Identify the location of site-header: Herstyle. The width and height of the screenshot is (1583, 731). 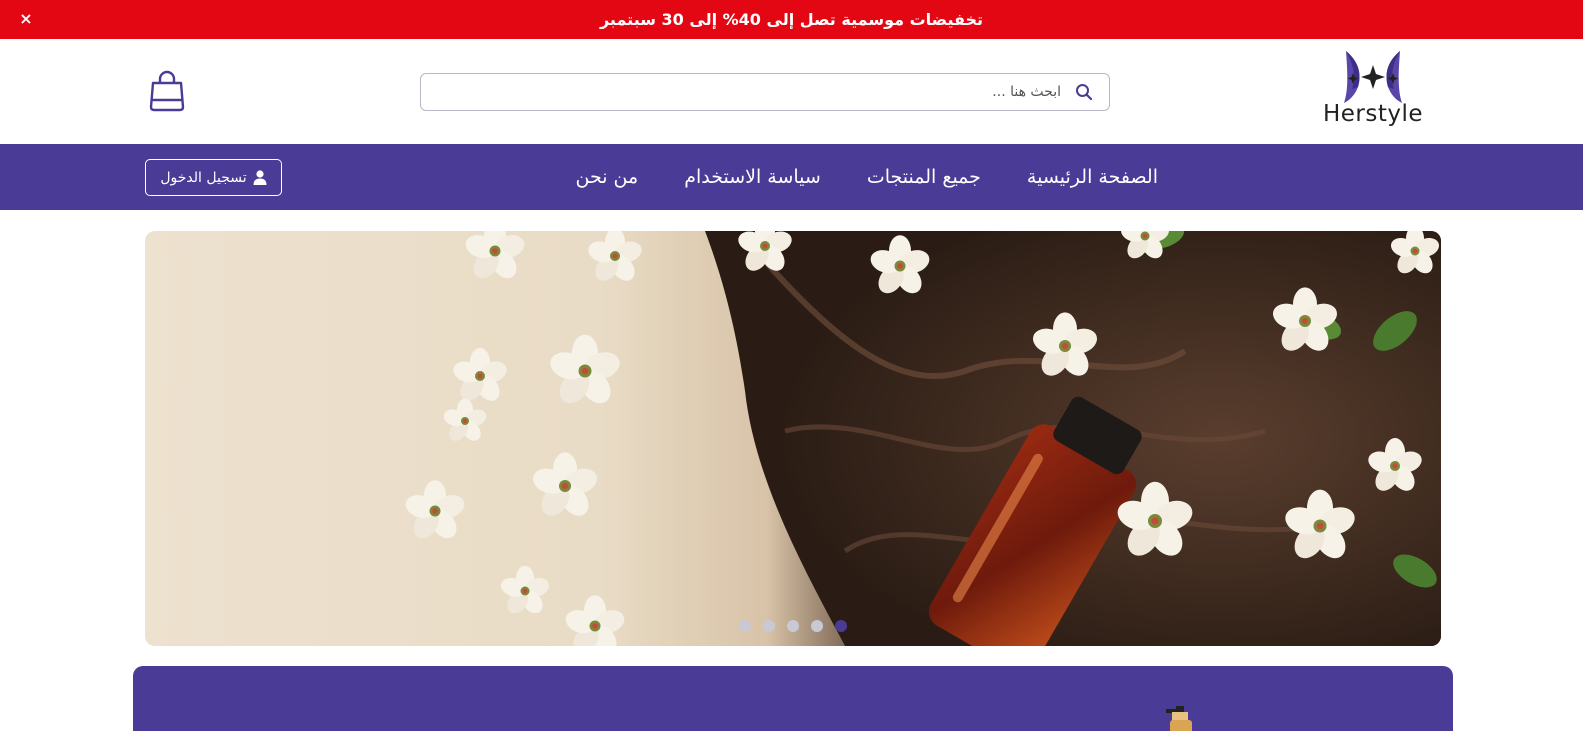
(791, 91).